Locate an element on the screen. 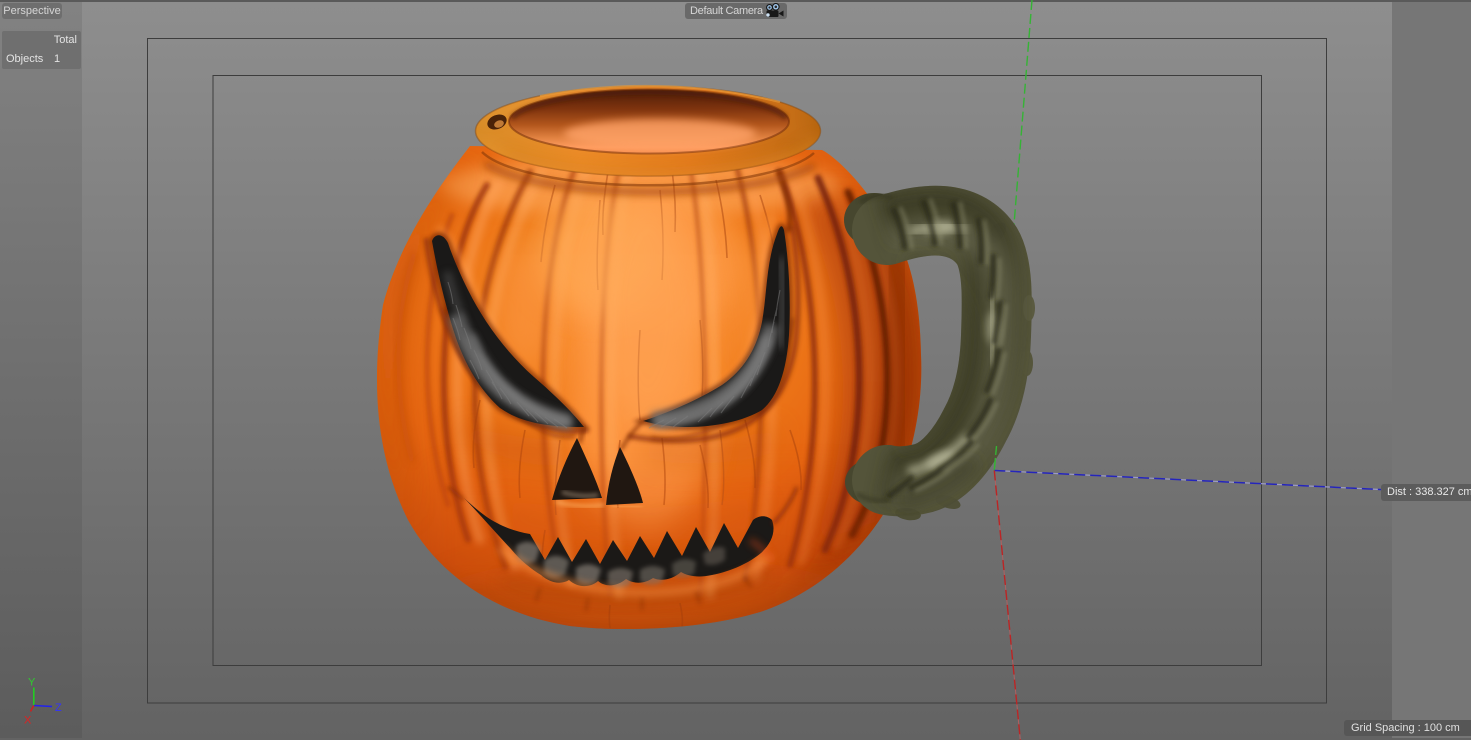 This screenshot has width=1471, height=740. svg-text: Y is located at coordinates (32, 683).